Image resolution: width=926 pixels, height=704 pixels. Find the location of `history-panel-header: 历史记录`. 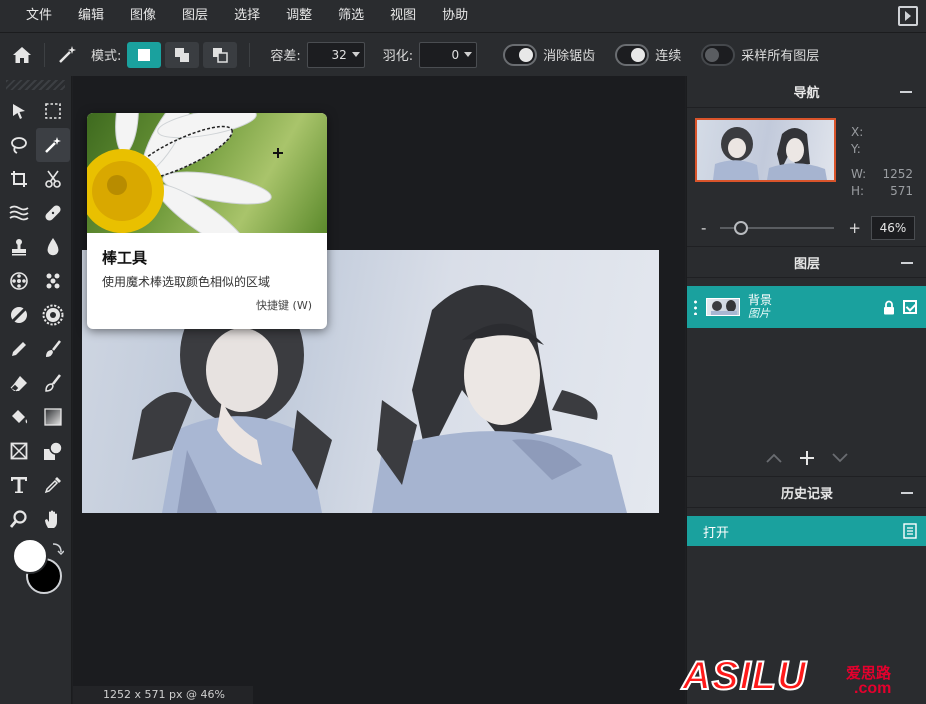

history-panel-header: 历史记录 is located at coordinates (806, 492).